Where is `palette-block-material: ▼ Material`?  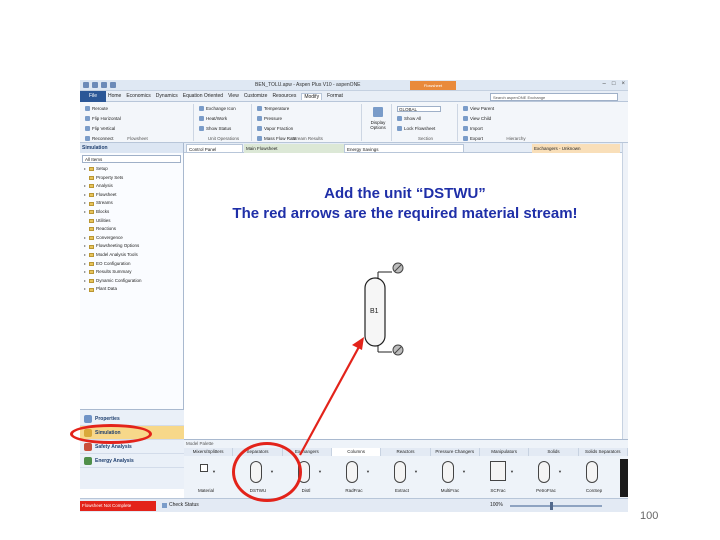 palette-block-material: ▼ Material is located at coordinates (206, 478).